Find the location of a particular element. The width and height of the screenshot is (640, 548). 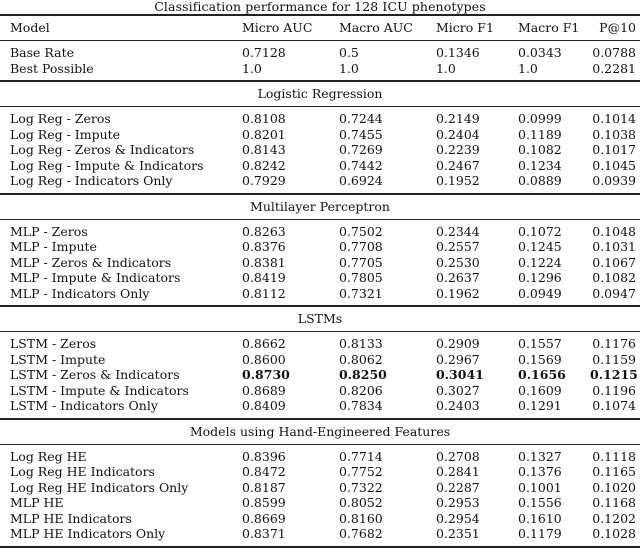

column-header-micro-f1: Micro F1 is located at coordinates (467, 27).